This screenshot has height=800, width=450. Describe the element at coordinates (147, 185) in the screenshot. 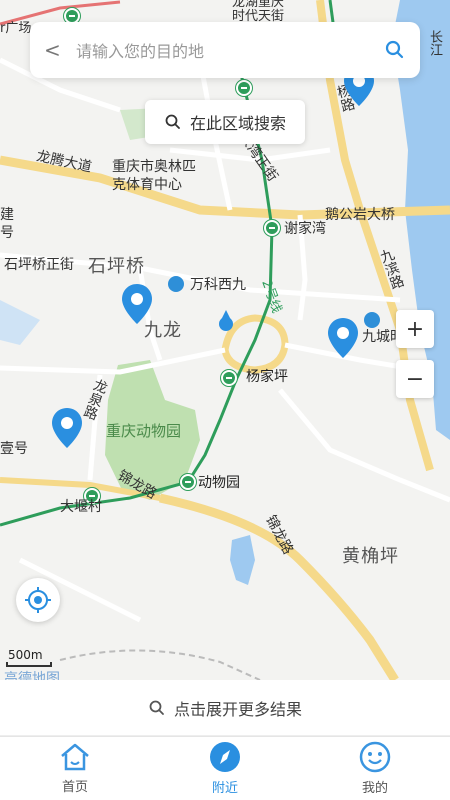

I see `map-label: 克体育中心` at that location.